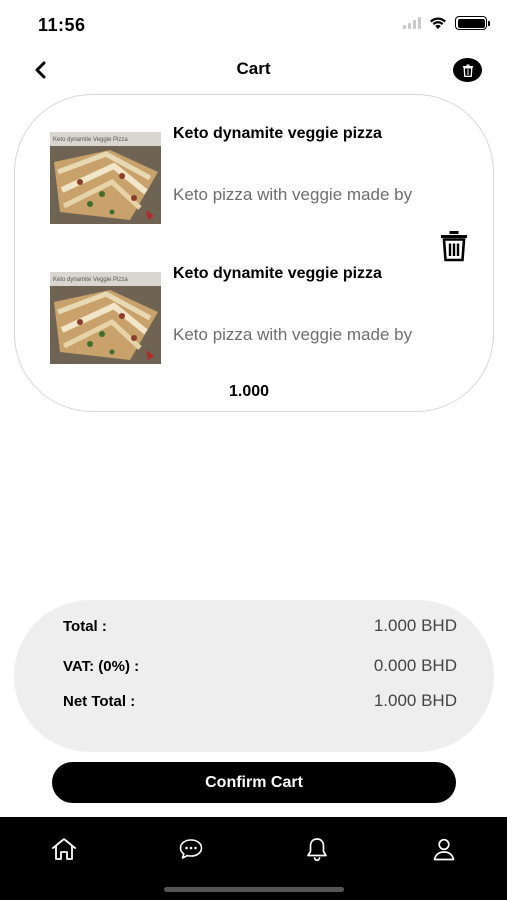 This screenshot has height=900, width=507. I want to click on vat-label: VAT: (0%) :, so click(101, 666).